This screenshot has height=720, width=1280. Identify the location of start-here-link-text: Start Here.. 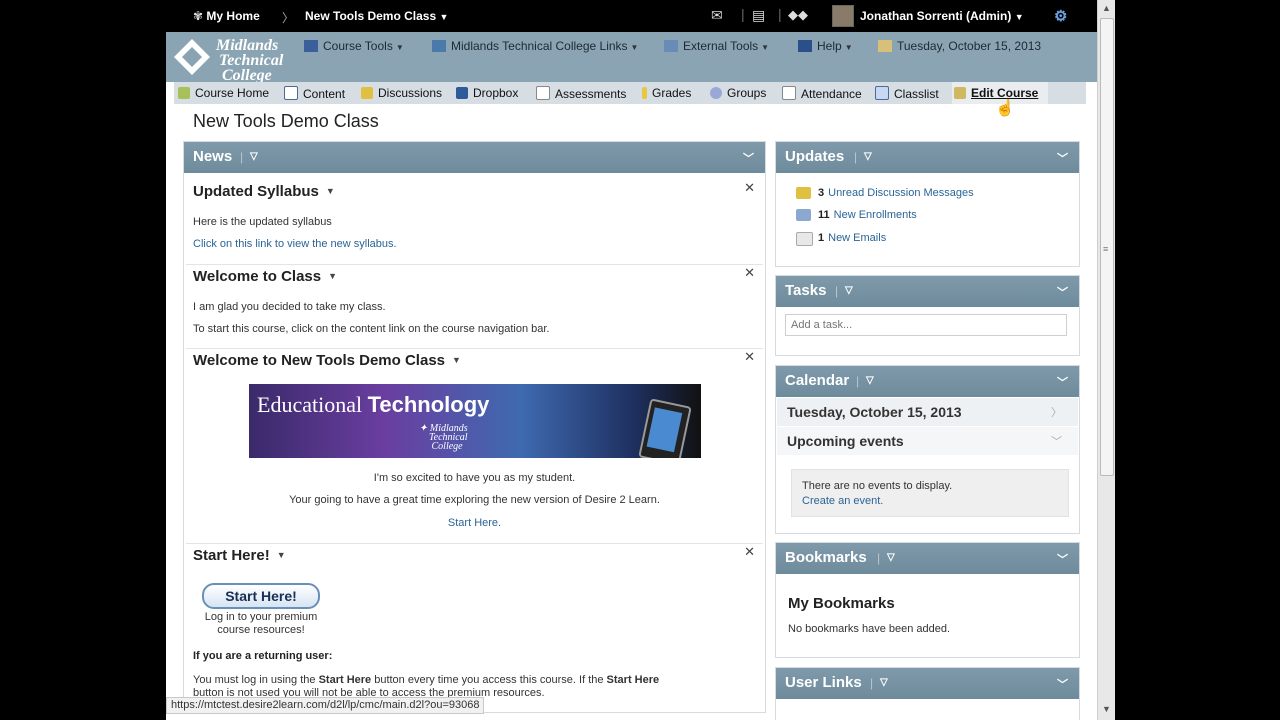
(474, 523).